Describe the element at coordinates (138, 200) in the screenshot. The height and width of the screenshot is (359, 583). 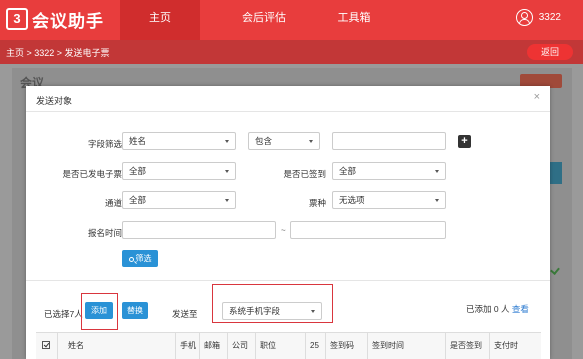
I see `channel-value: 全部` at that location.